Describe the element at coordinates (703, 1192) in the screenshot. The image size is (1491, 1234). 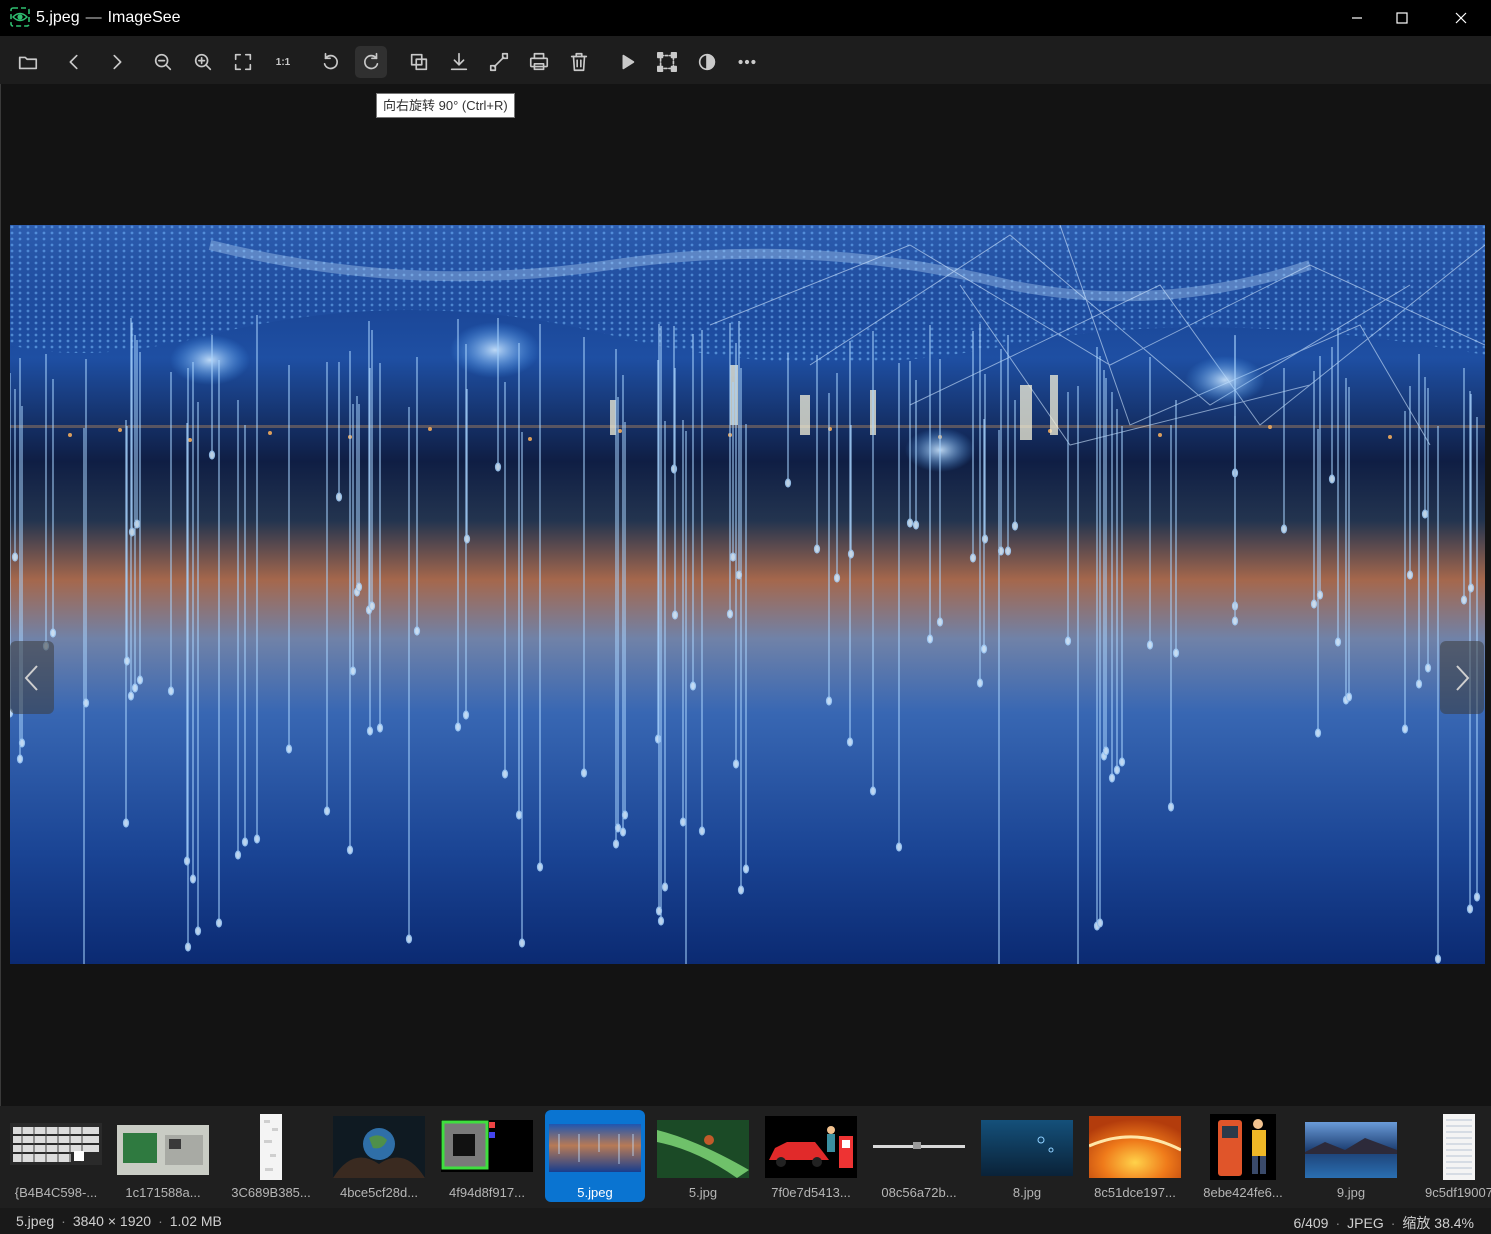
I see `thumbnail-caption: 5.jpg` at that location.